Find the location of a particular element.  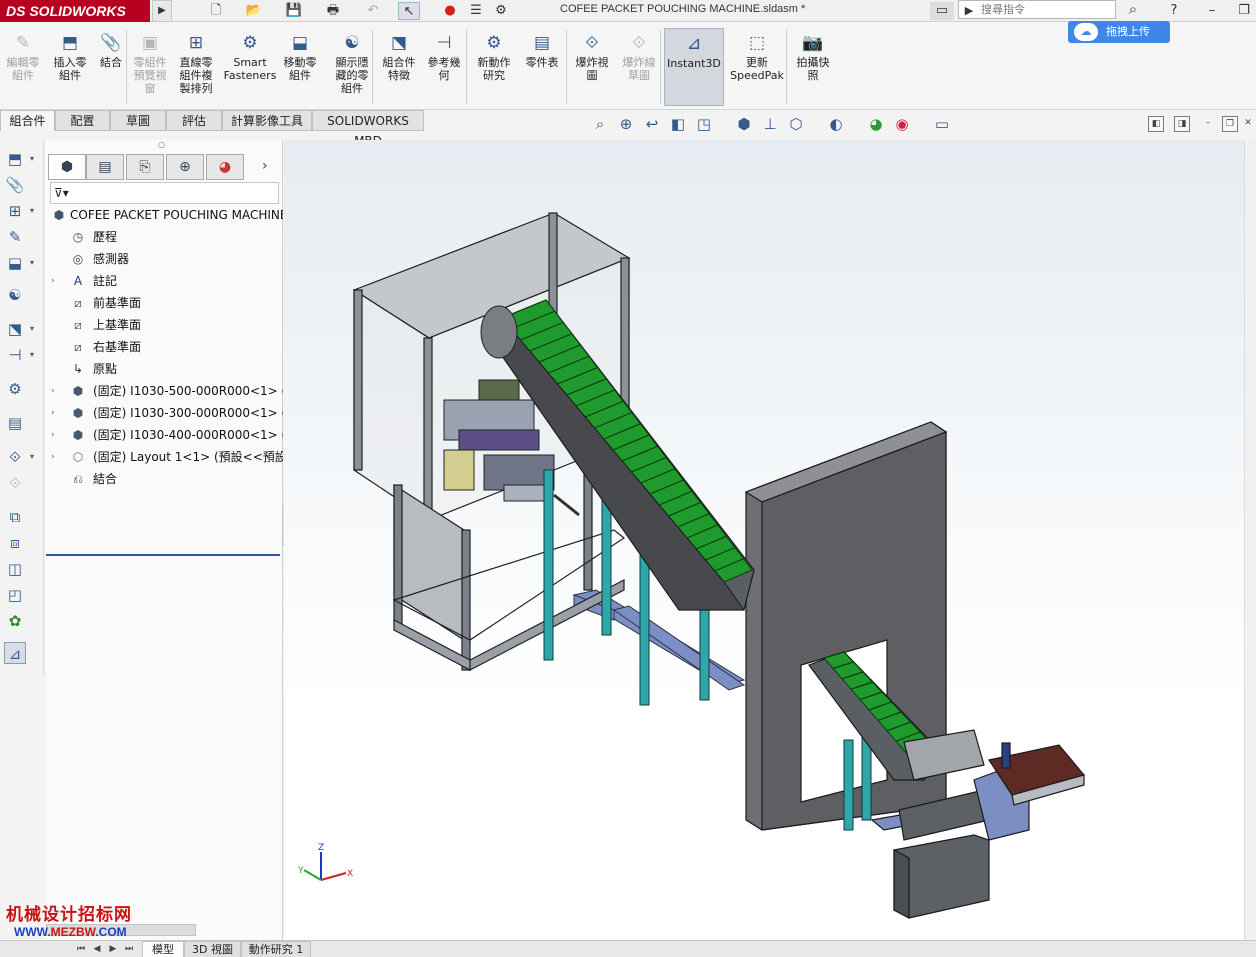

hide-show-items-icon: ⬡ is located at coordinates (796, 124).